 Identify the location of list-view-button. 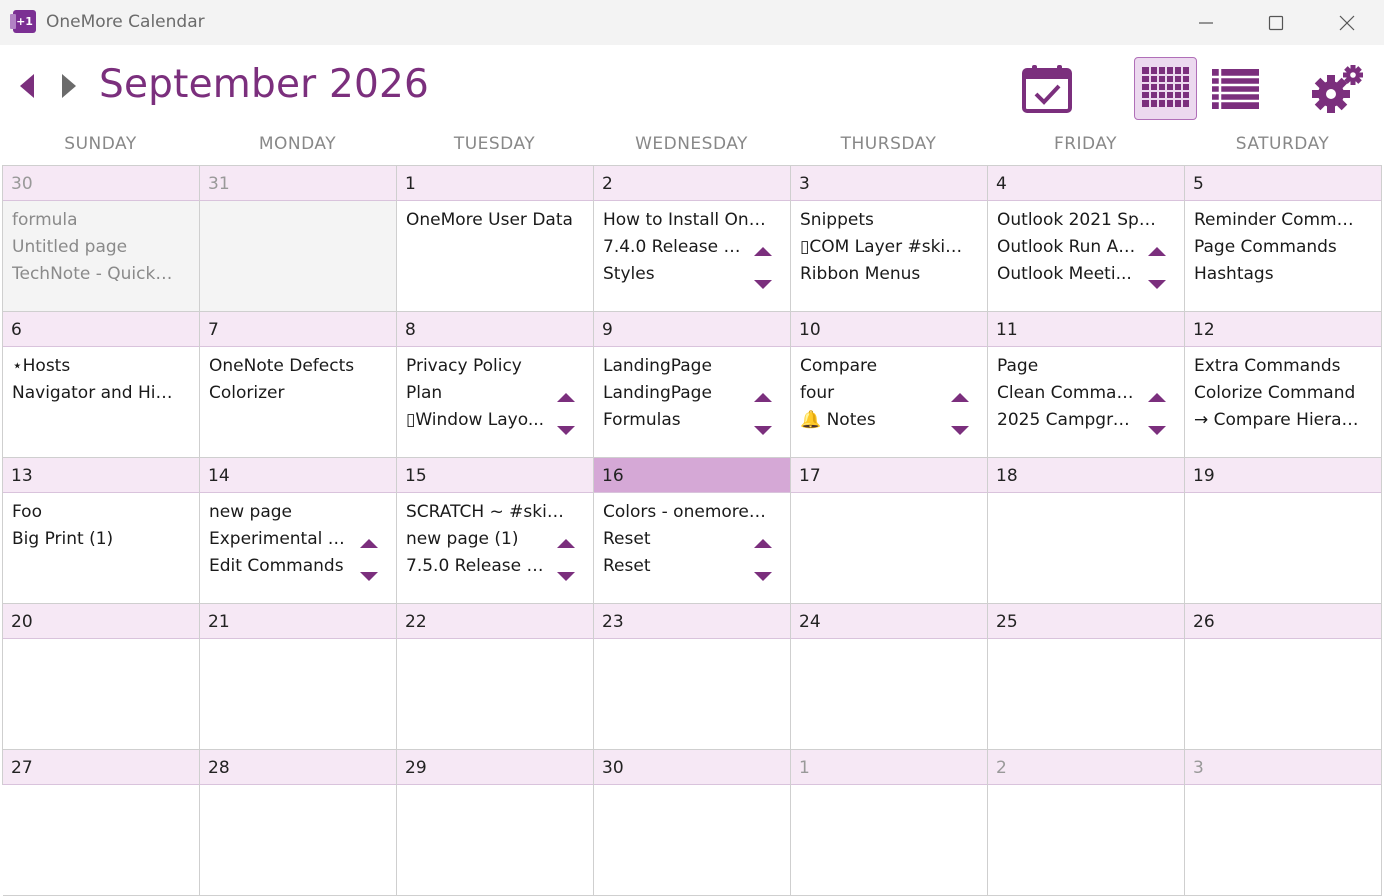
(1235, 89).